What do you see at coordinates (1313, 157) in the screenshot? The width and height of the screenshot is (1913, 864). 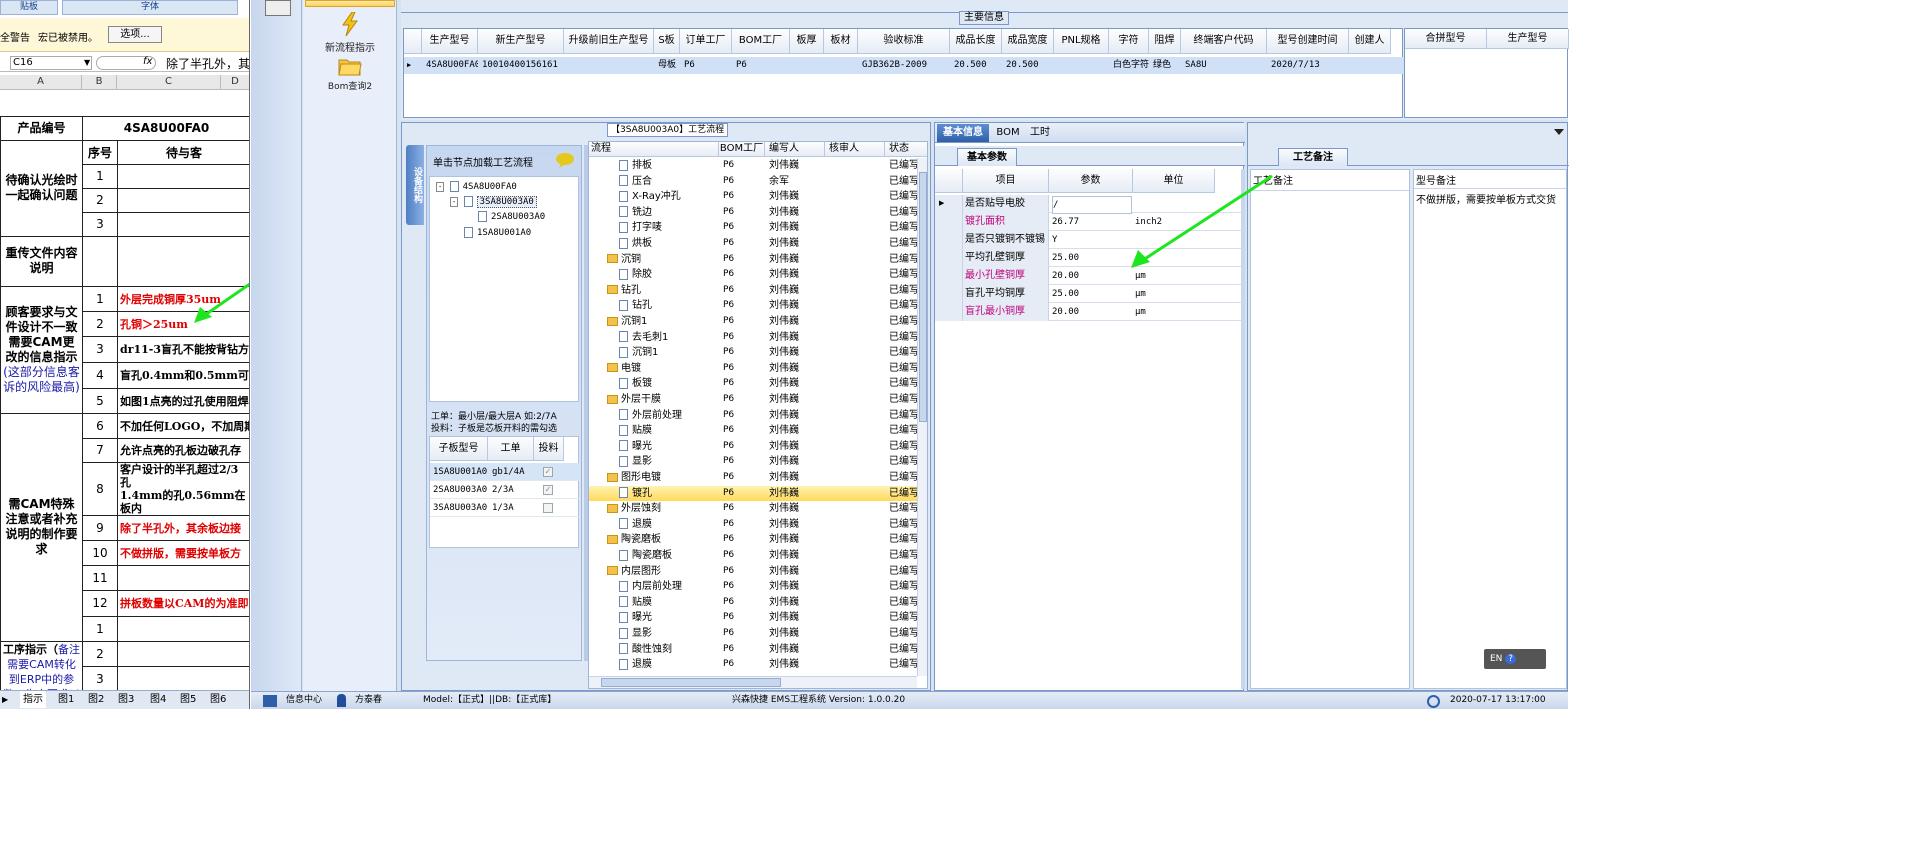 I see `tab-craft-note: 工艺备注` at bounding box center [1313, 157].